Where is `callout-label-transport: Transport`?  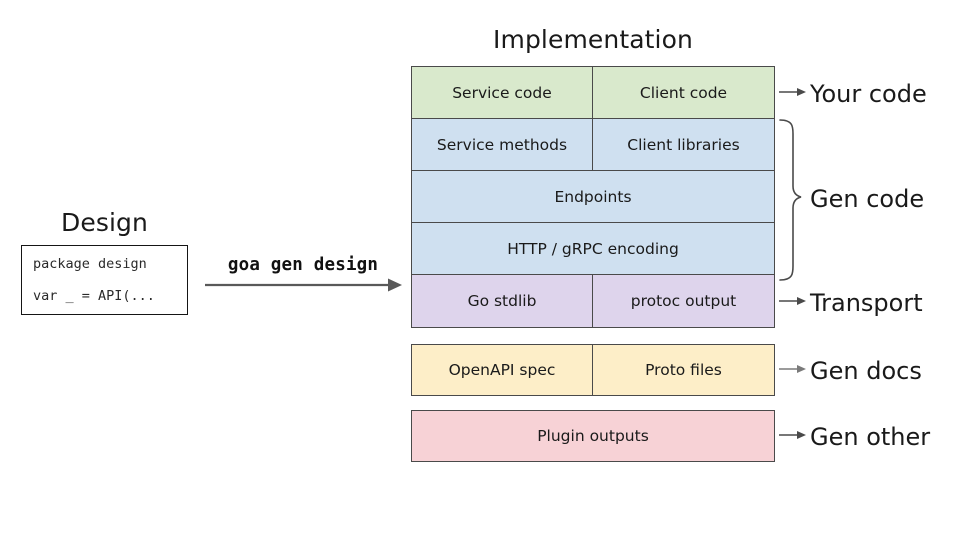
callout-label-transport: Transport is located at coordinates (866, 303).